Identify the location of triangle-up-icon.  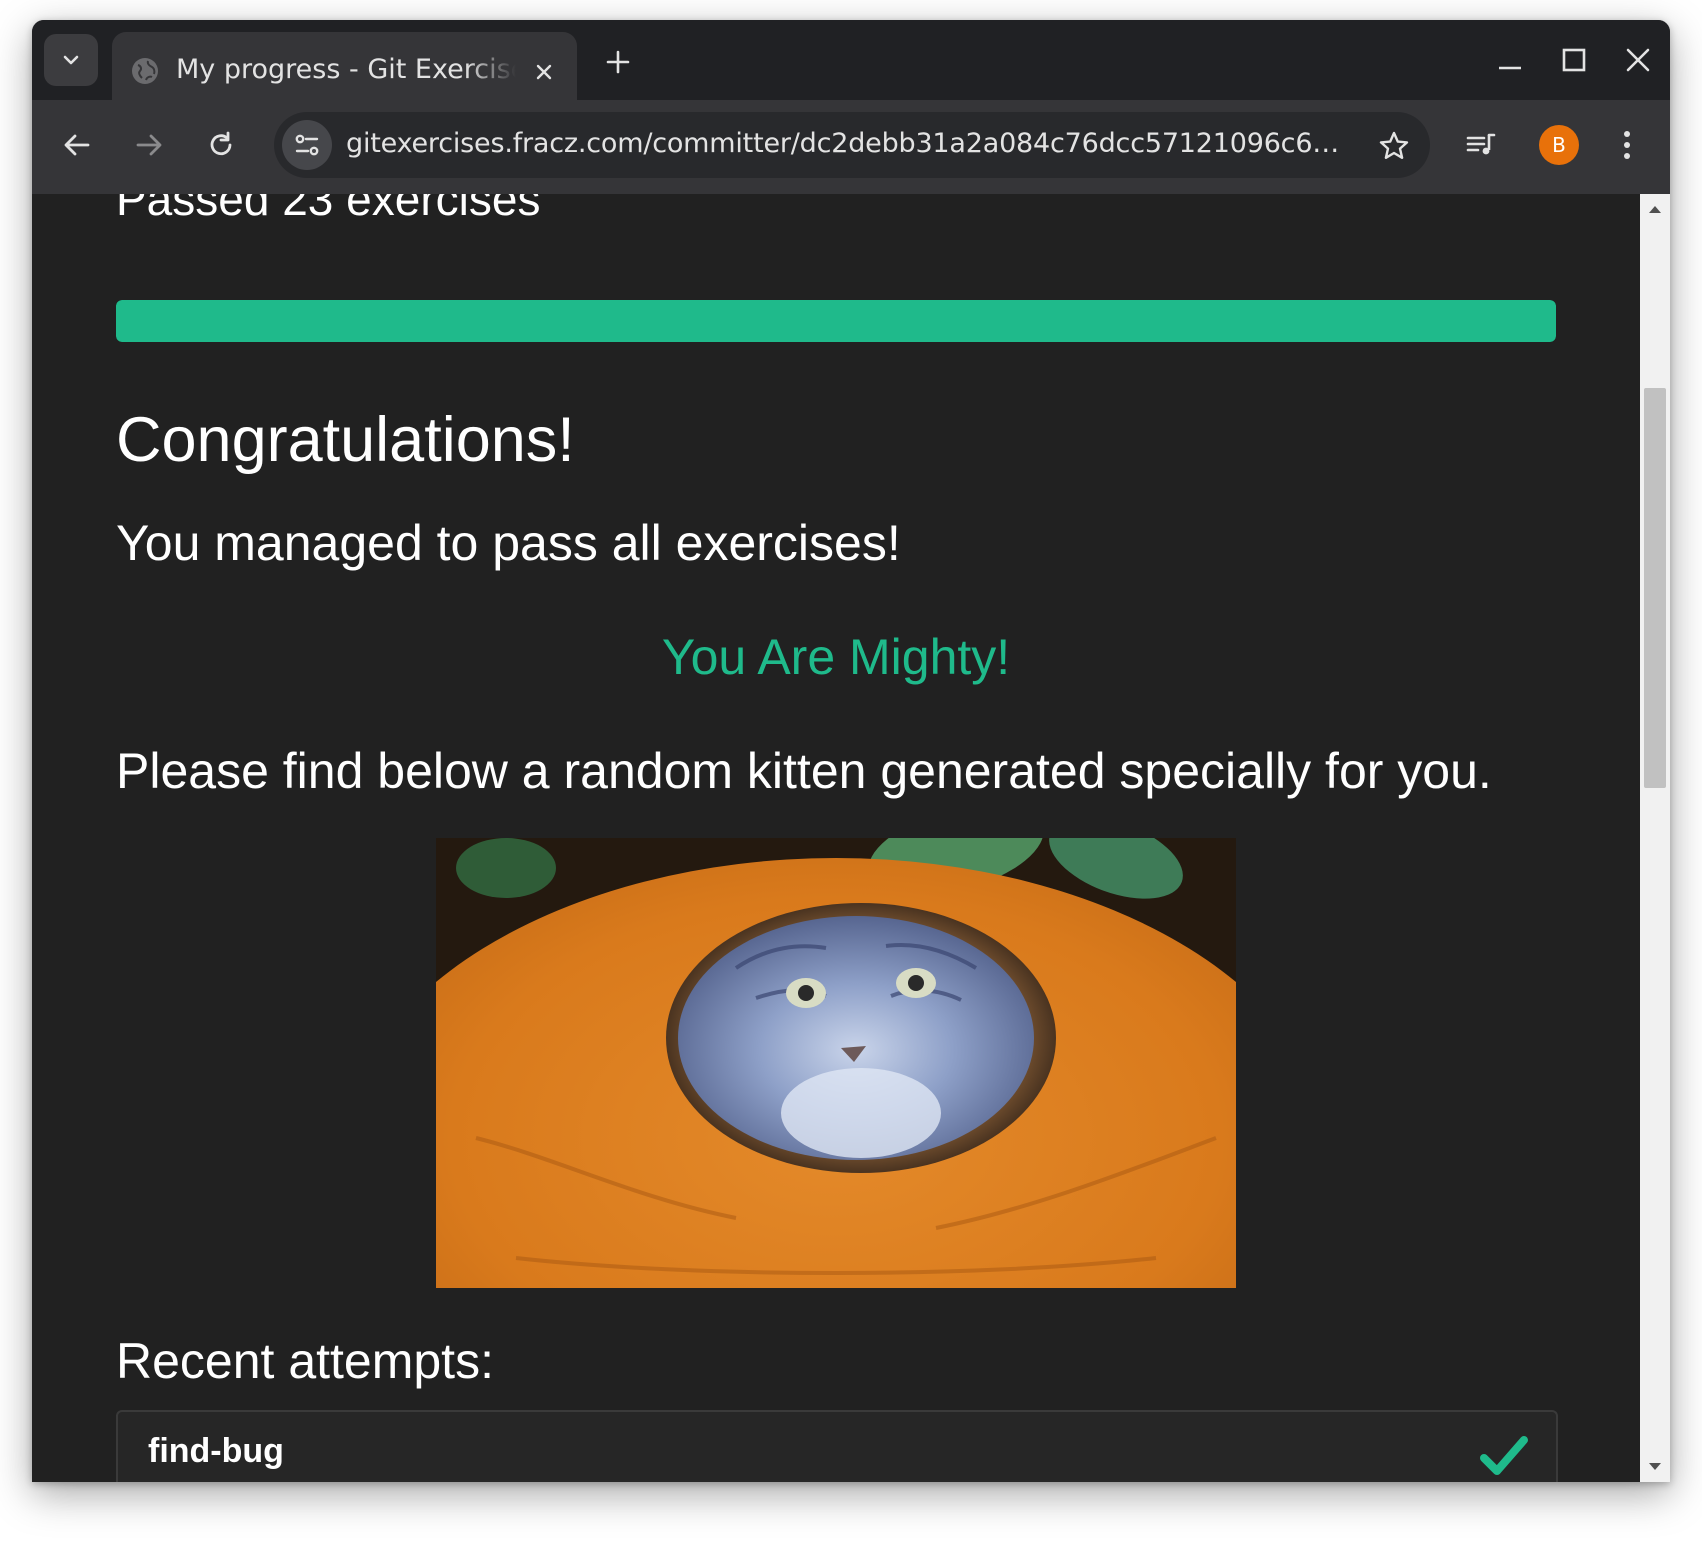
(1655, 209).